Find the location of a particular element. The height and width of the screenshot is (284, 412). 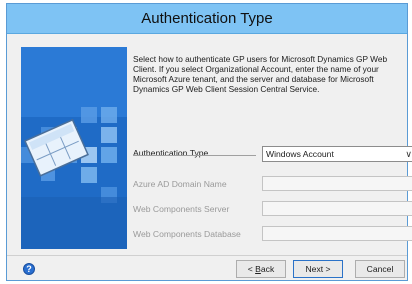

auth-type-label: Authentication Type is located at coordinates (171, 153).